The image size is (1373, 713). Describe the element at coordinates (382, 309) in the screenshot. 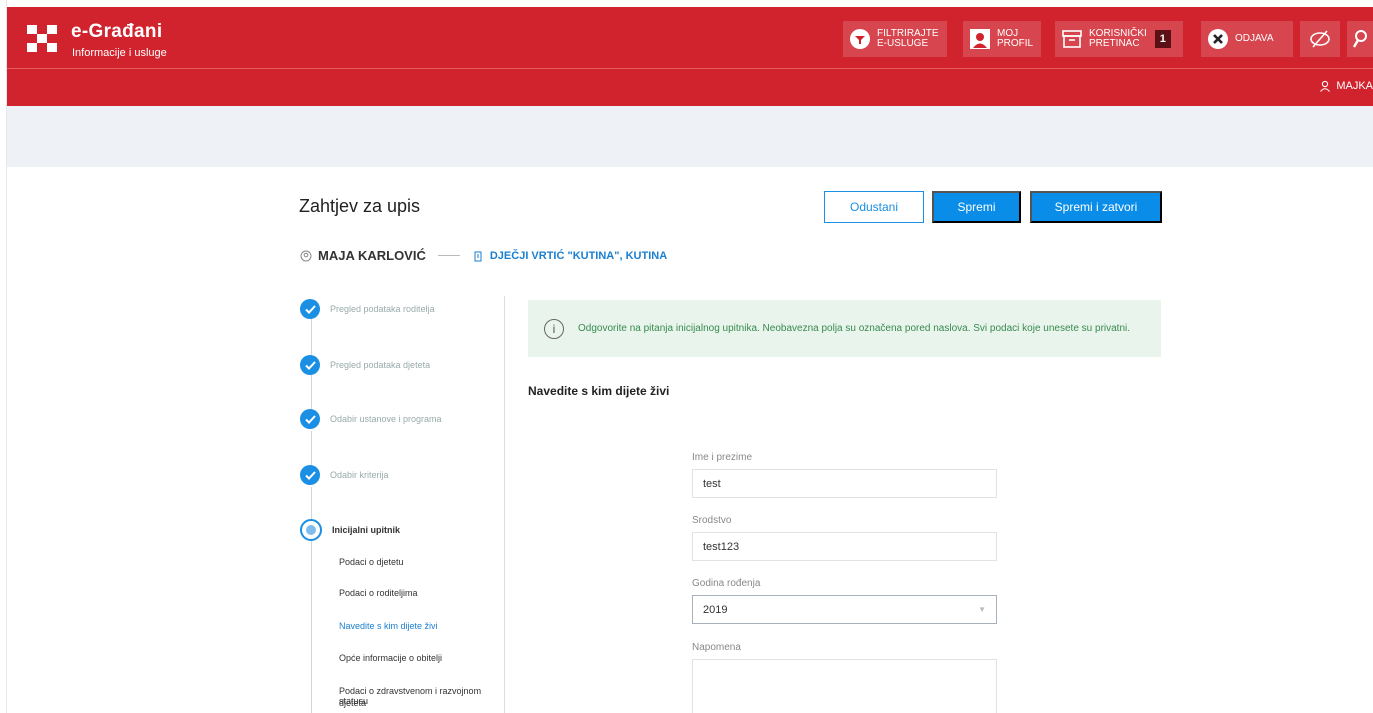

I see `step-label: Pregled podataka roditelja` at that location.